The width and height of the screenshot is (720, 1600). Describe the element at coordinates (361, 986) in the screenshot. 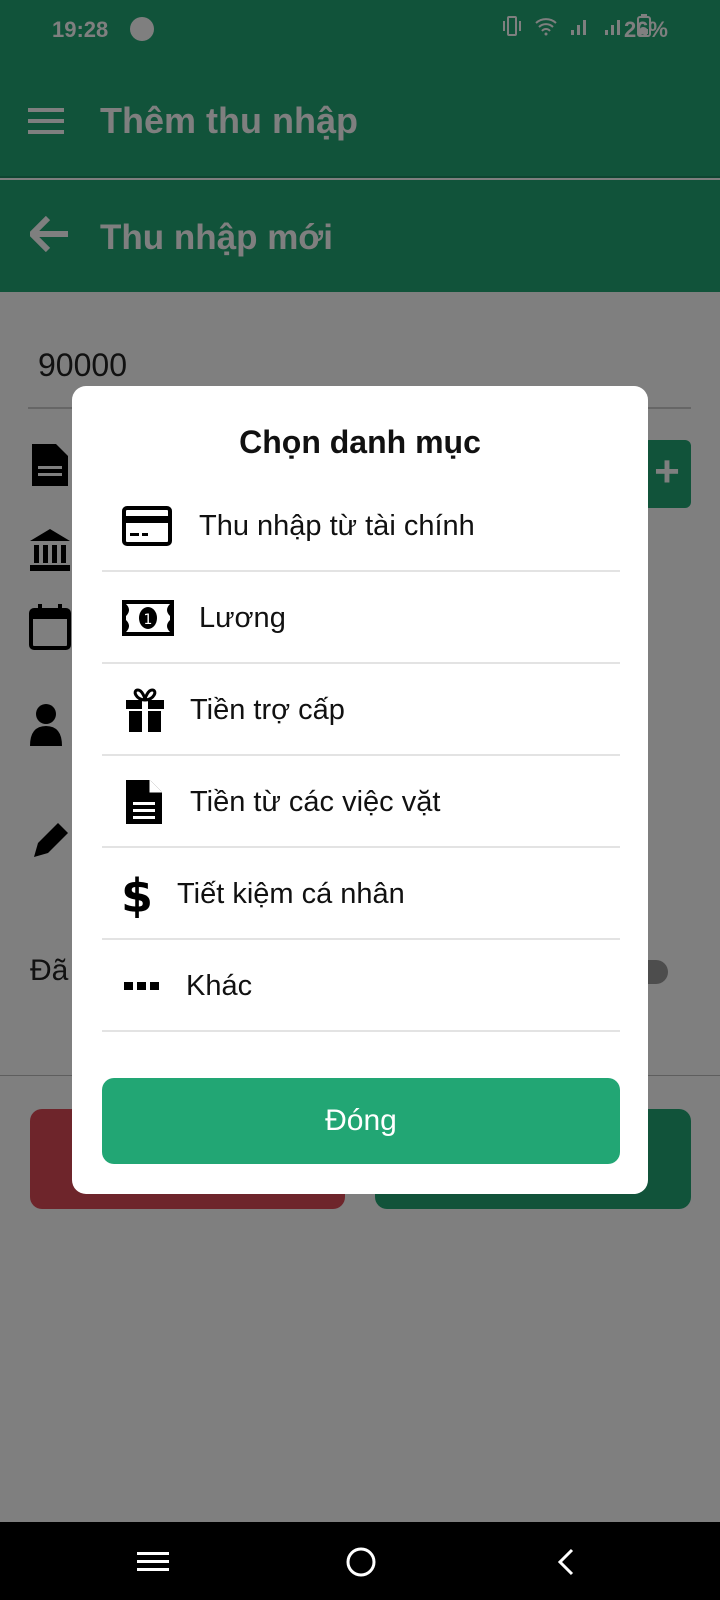

I see `category-item-other: Khác` at that location.